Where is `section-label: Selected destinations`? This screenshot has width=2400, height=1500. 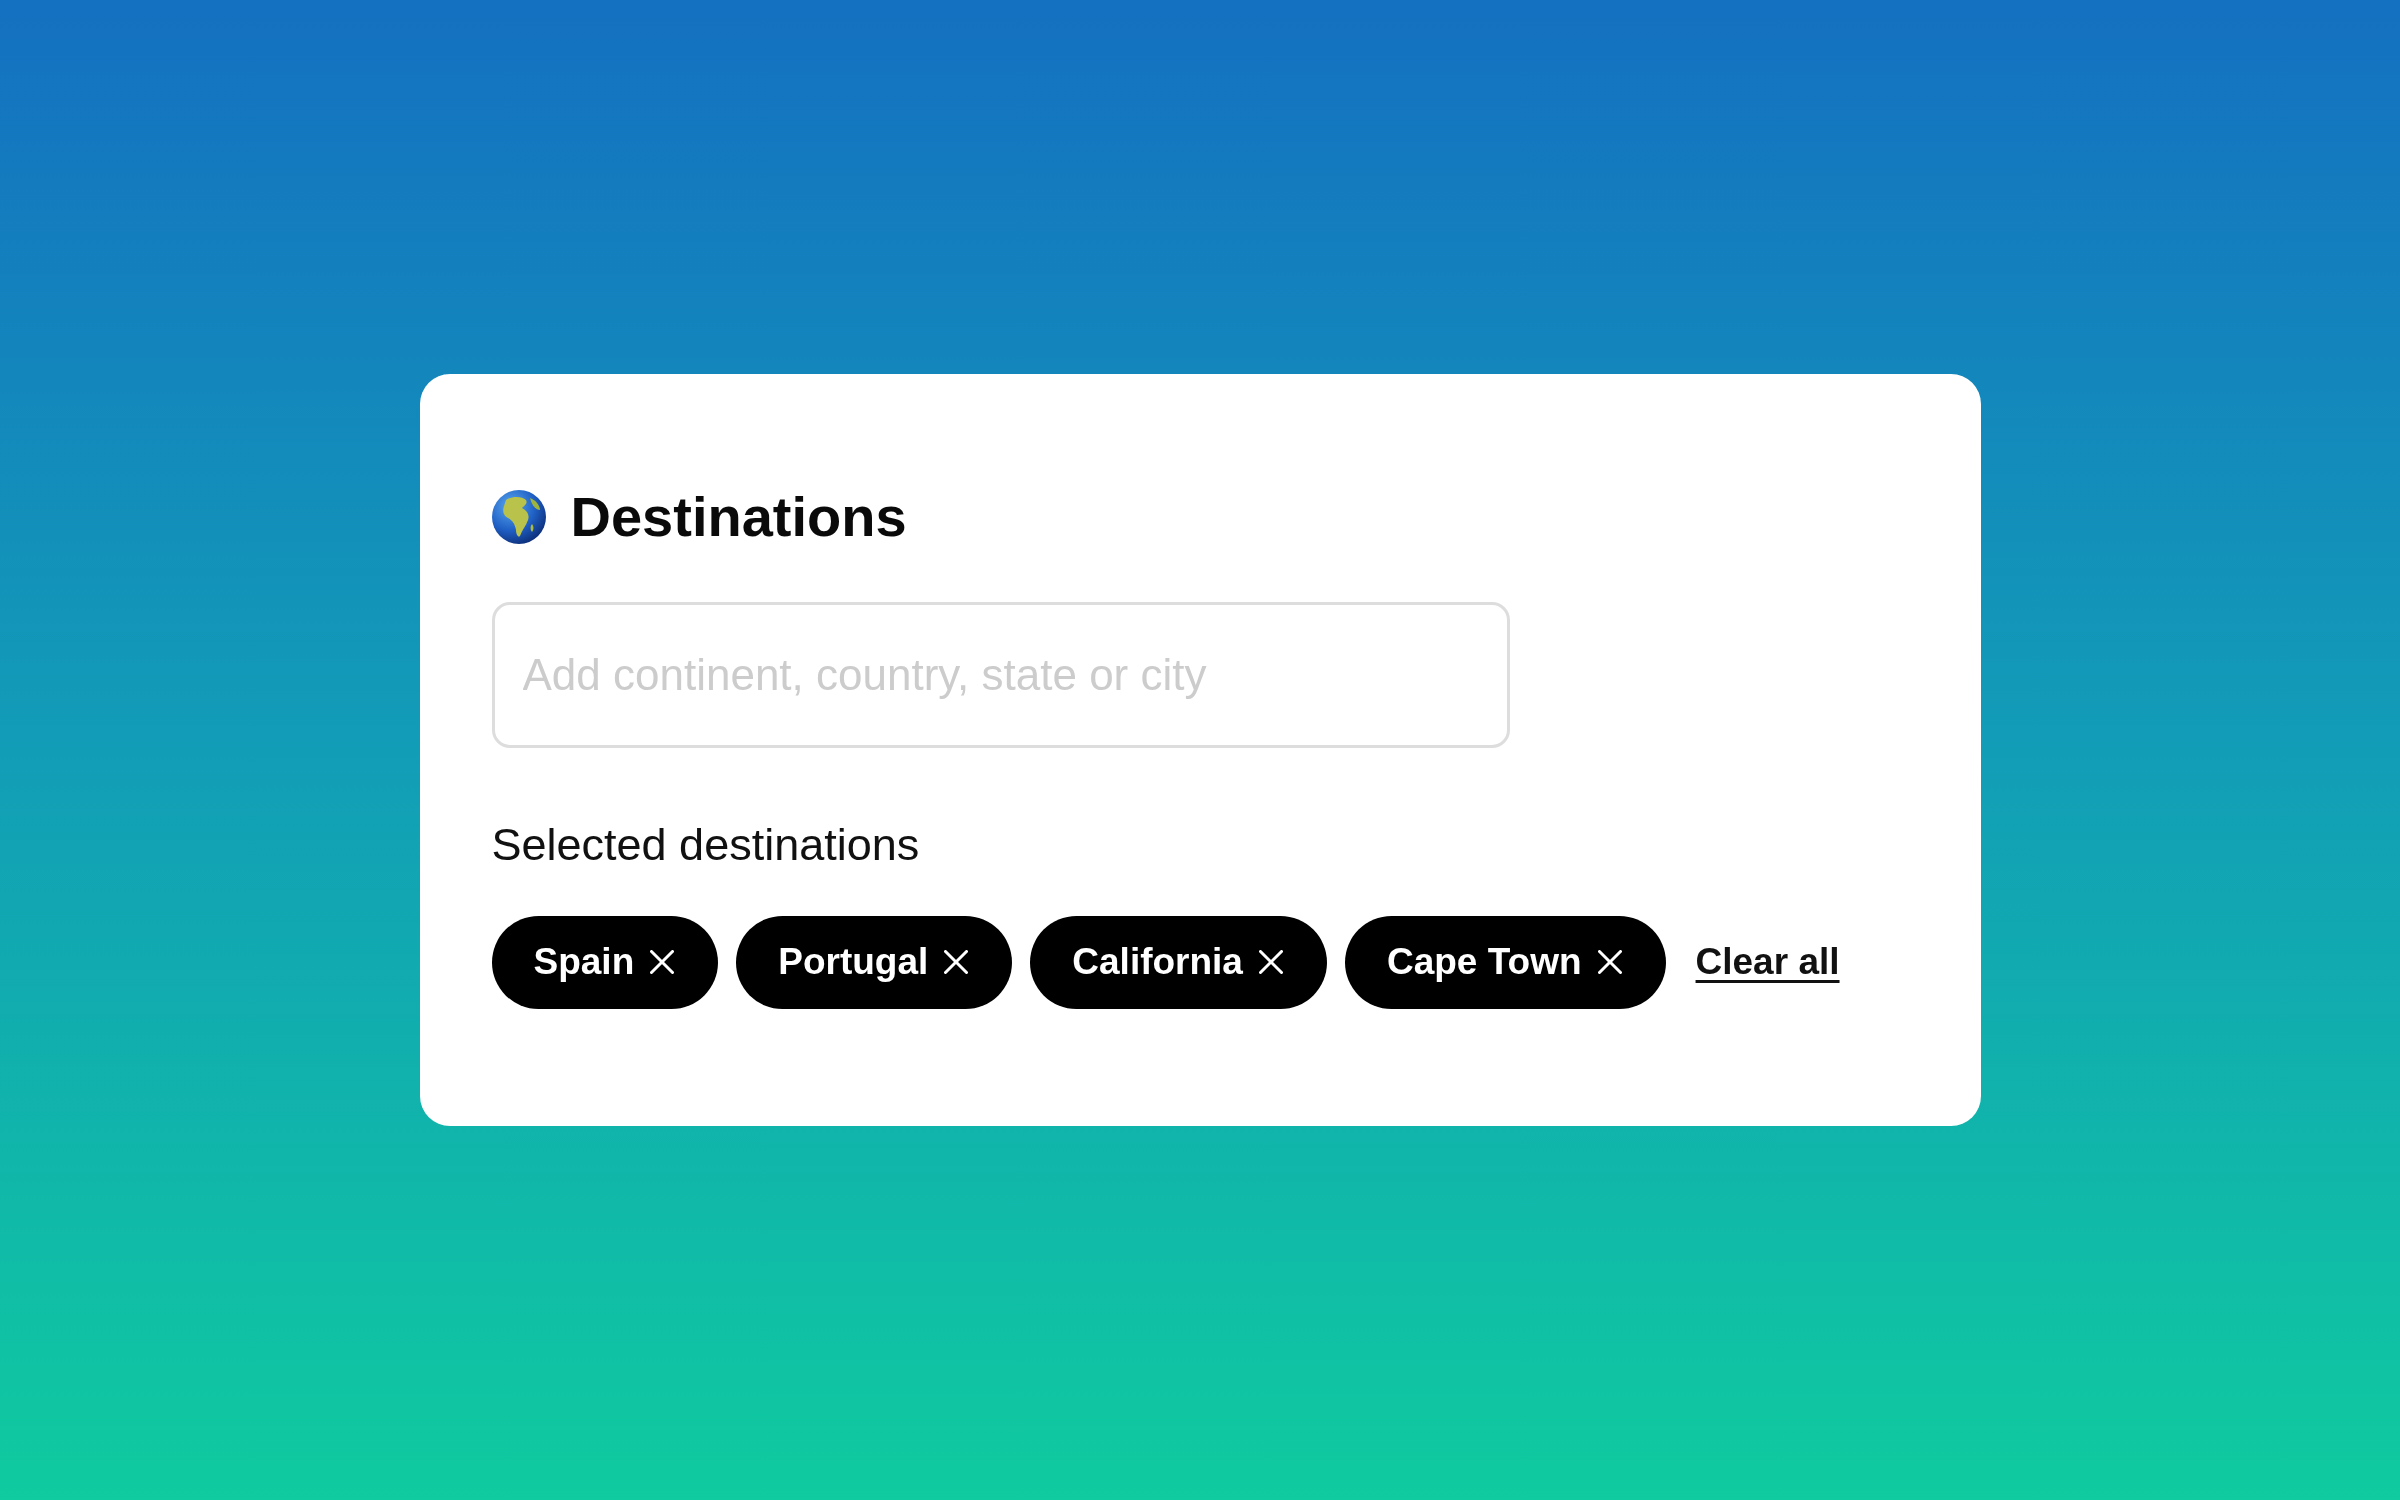 section-label: Selected destinations is located at coordinates (706, 845).